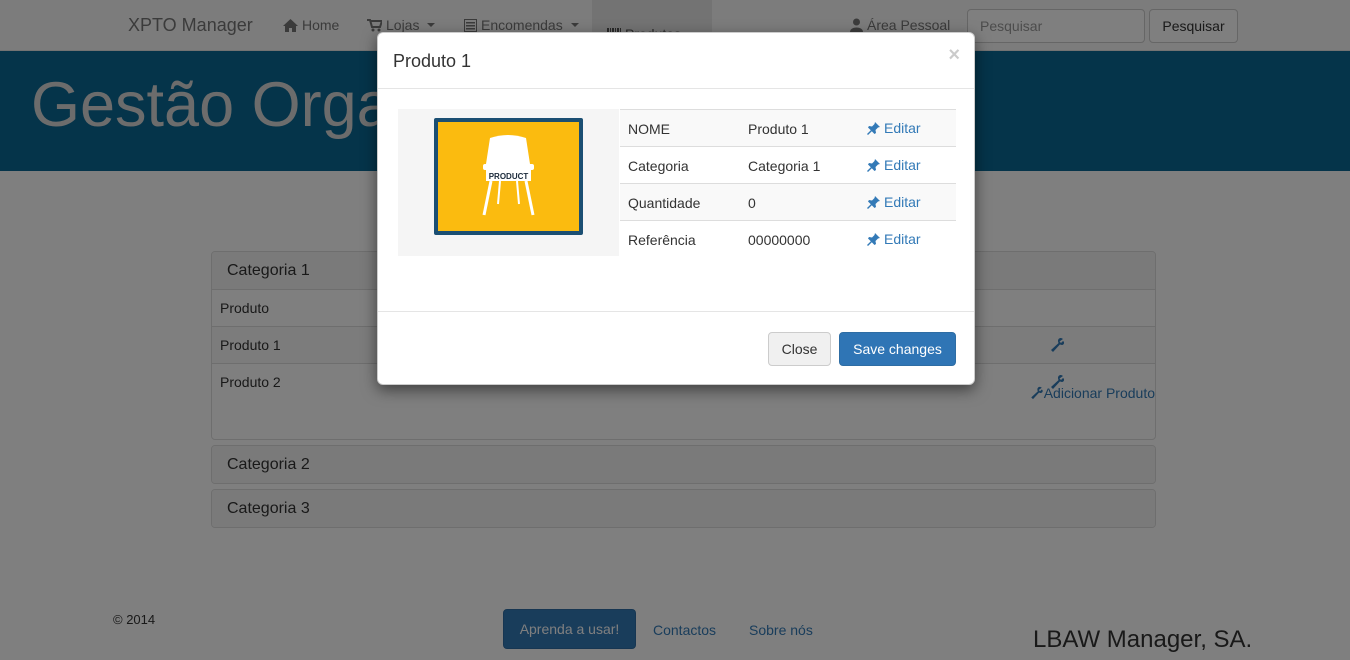  What do you see at coordinates (432, 61) in the screenshot?
I see `modal-title: Produto 1` at bounding box center [432, 61].